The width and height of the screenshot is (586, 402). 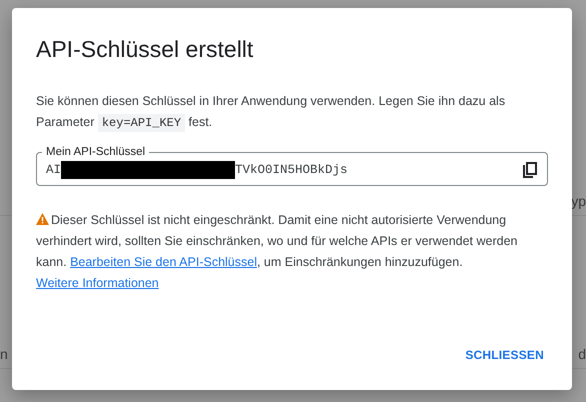 I want to click on key-text: AI, so click(x=54, y=170).